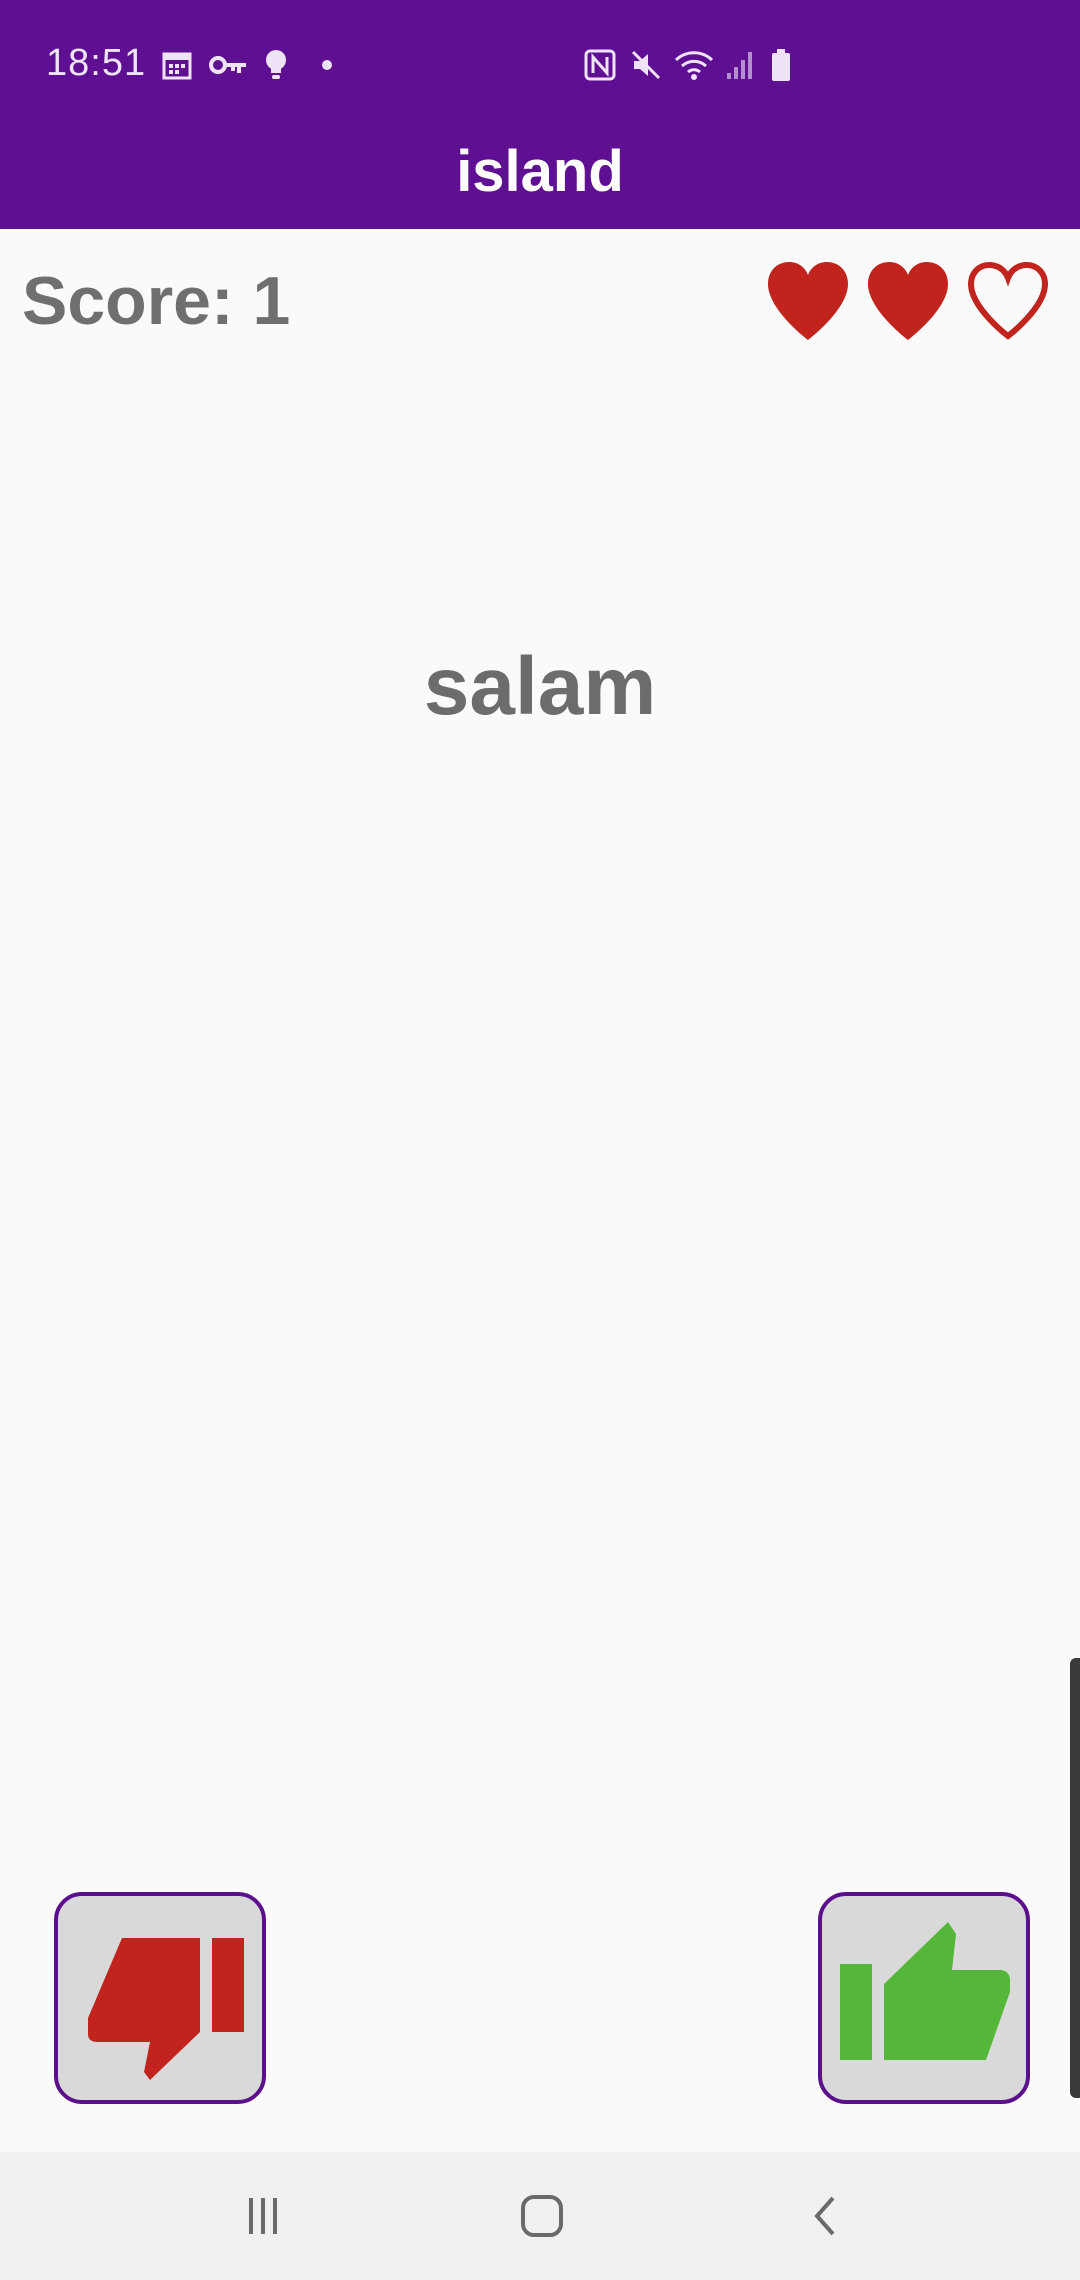  What do you see at coordinates (694, 65) in the screenshot?
I see `wifi-icon` at bounding box center [694, 65].